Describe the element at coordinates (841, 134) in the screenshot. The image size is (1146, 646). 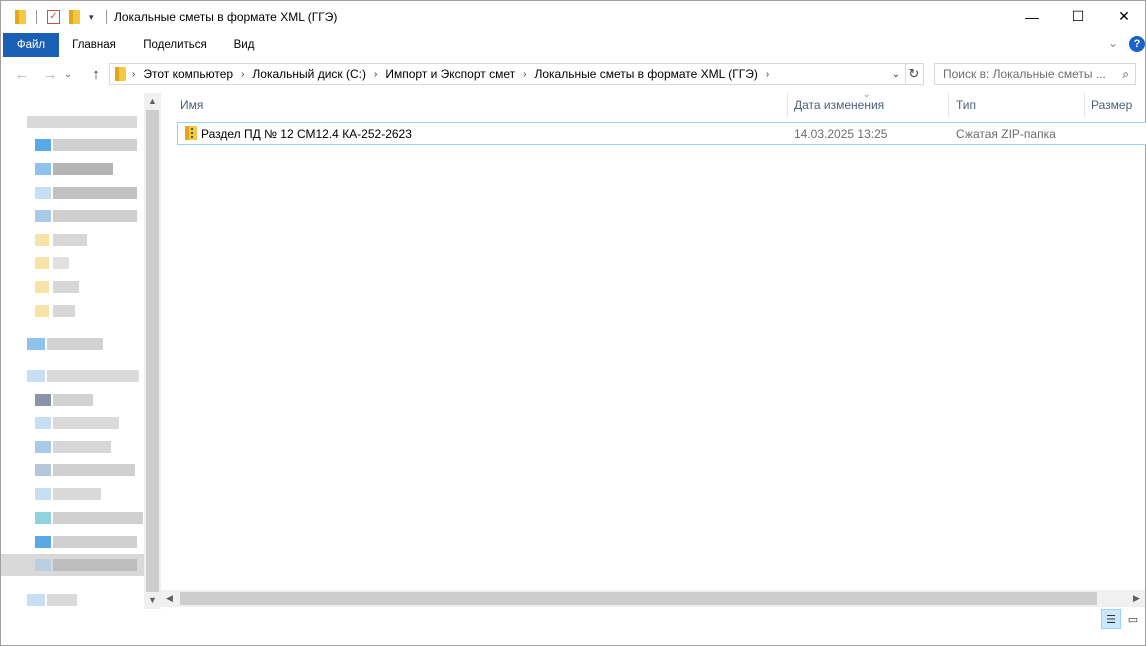
I see `file-date-modified: 14.03.2025 13:25` at that location.